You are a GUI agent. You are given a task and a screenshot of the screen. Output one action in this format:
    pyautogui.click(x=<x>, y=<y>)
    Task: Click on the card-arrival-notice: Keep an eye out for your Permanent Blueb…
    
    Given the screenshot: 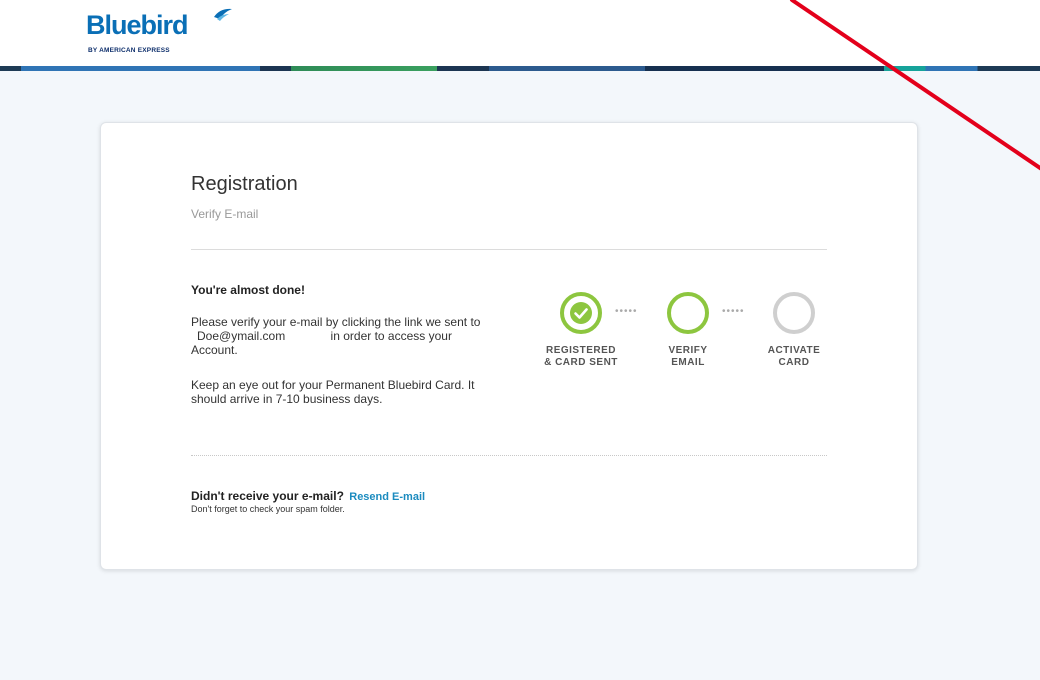 What is the action you would take?
    pyautogui.click(x=333, y=392)
    